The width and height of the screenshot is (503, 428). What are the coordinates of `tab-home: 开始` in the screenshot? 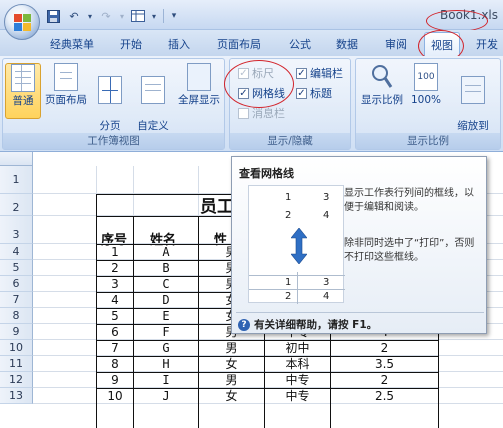 It's located at (131, 44).